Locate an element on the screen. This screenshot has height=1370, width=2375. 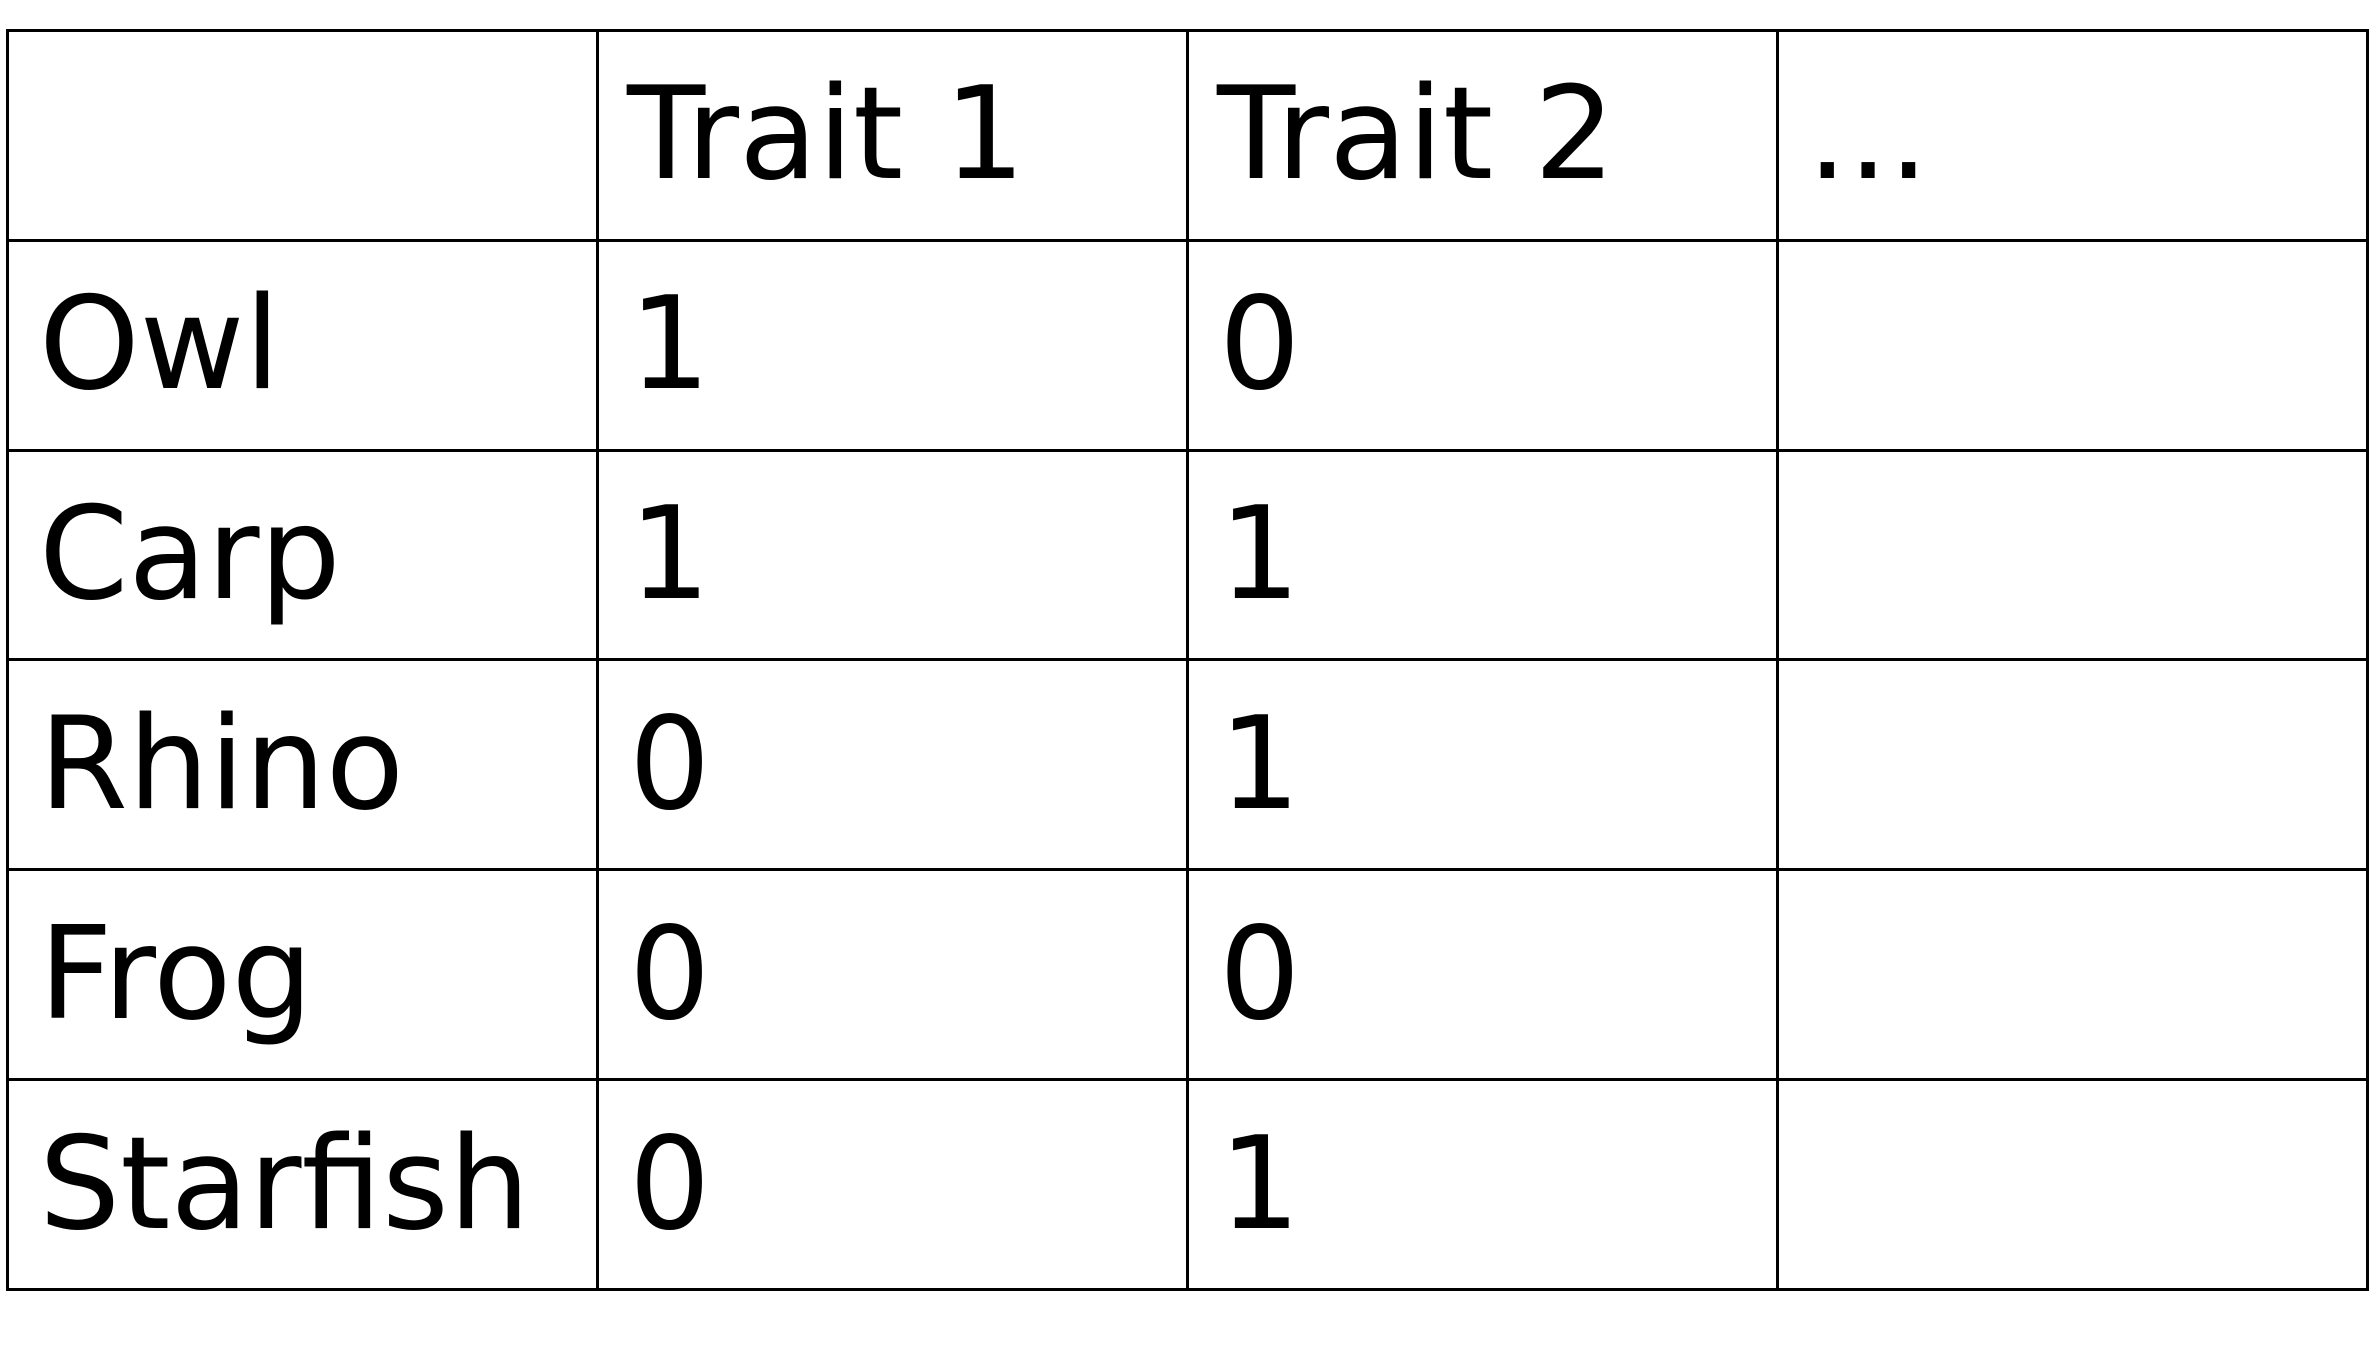
row-header-rhino: Rhino is located at coordinates (302, 765).